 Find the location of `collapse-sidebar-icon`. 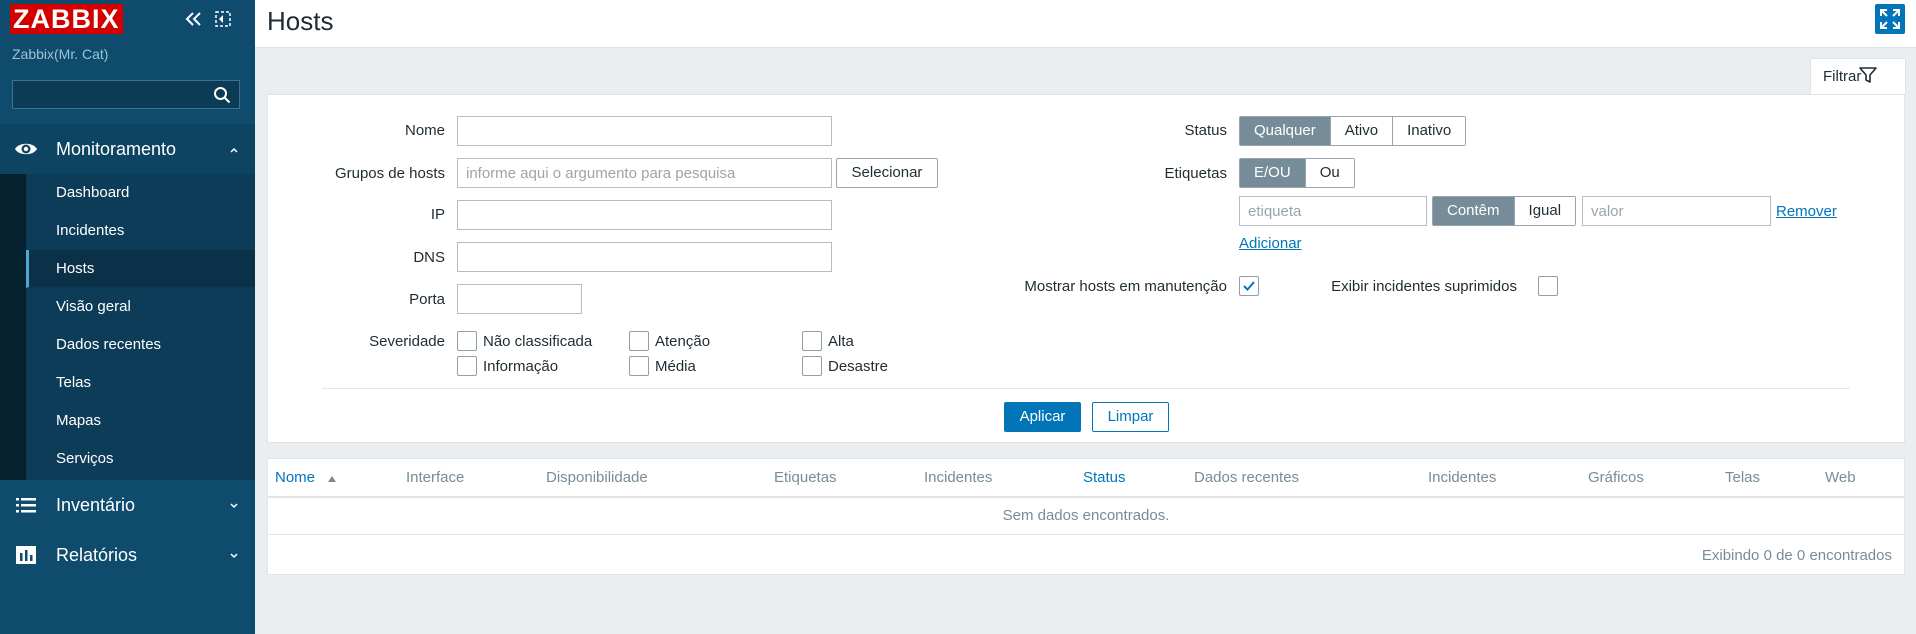

collapse-sidebar-icon is located at coordinates (193, 19).